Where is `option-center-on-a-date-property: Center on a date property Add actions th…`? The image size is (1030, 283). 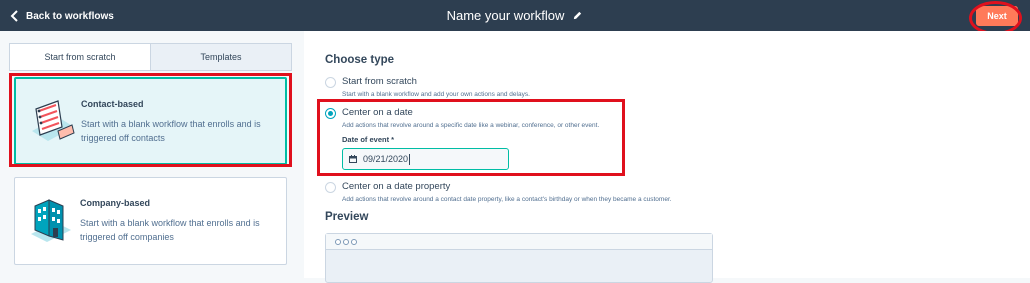
option-center-on-a-date-property: Center on a date property Add actions th… is located at coordinates (498, 193).